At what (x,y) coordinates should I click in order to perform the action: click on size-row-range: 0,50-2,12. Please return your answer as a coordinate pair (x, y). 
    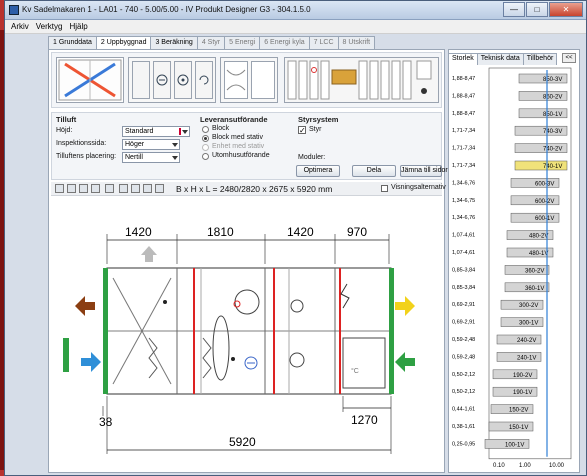
    Looking at the image, I should click on (463, 392).